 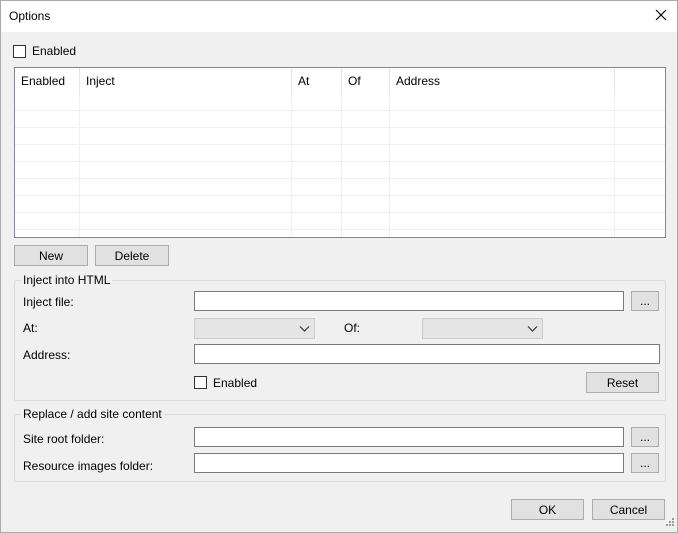 What do you see at coordinates (51, 255) in the screenshot?
I see `new-button: New` at bounding box center [51, 255].